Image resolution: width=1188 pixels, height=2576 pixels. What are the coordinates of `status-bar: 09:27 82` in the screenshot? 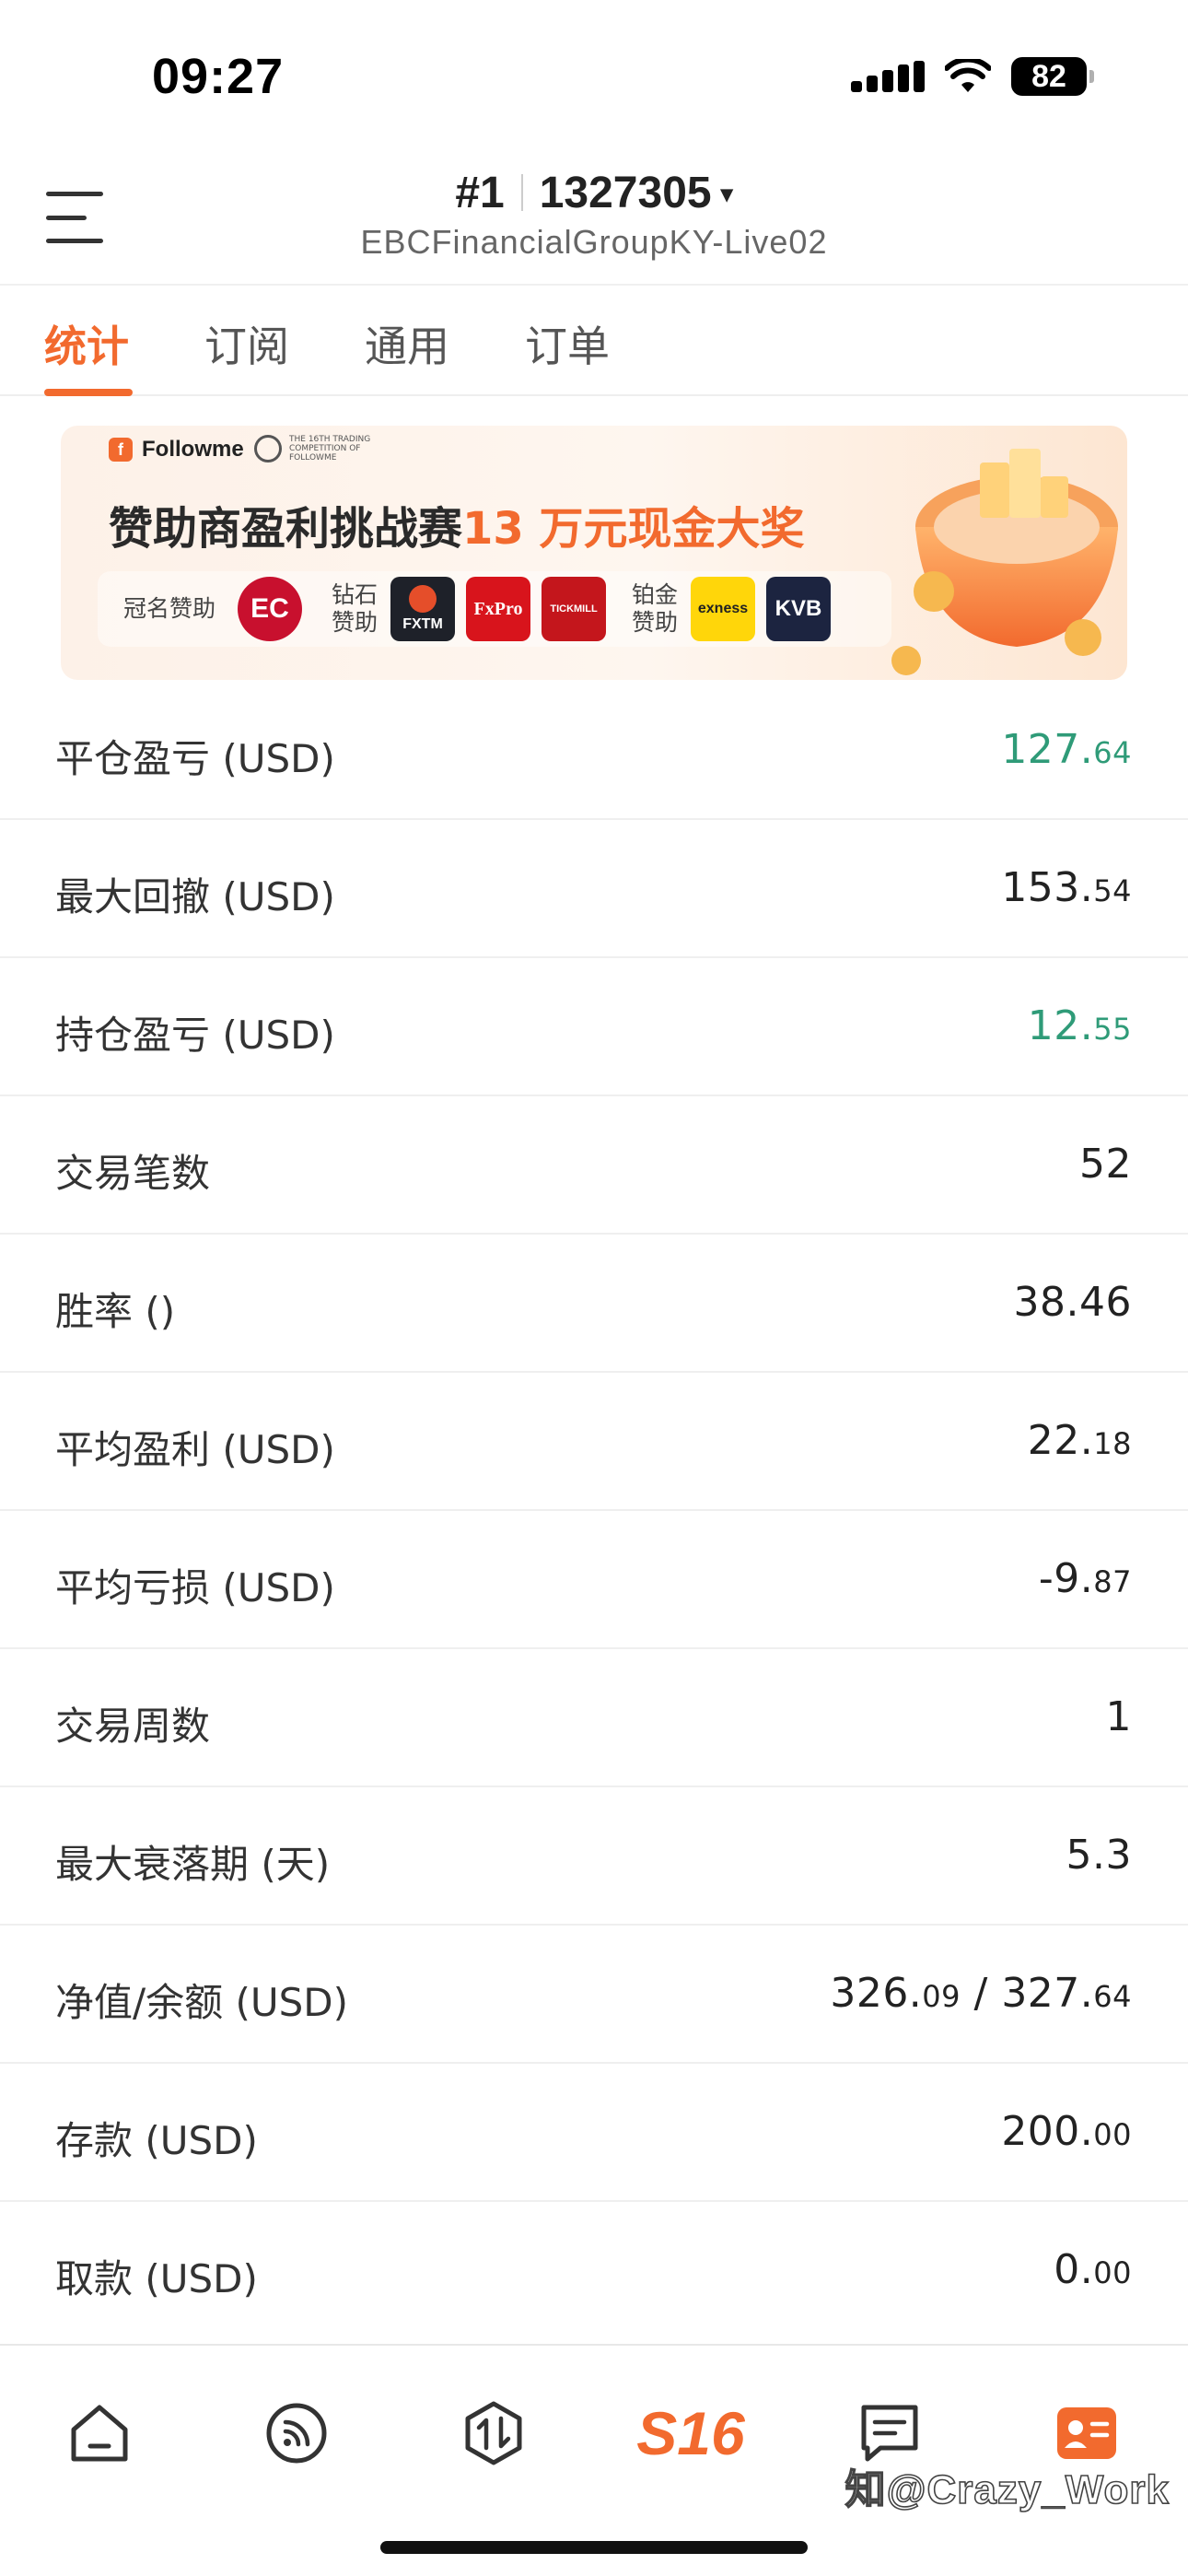 It's located at (594, 69).